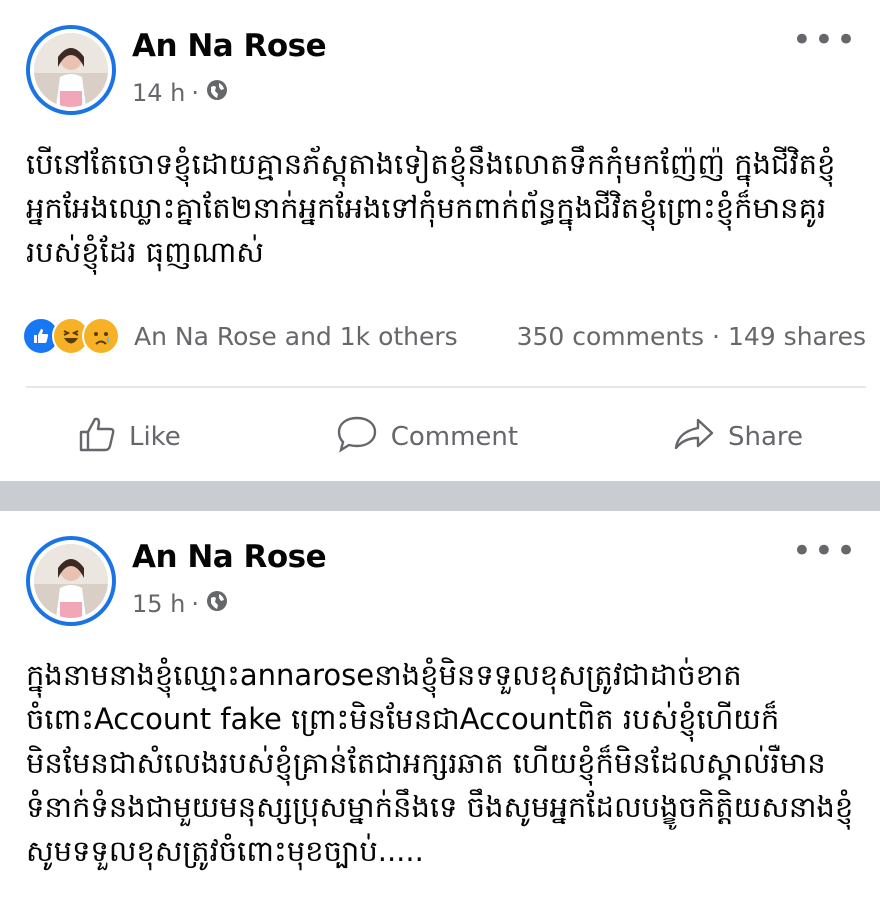  I want to click on comment-button: Comment, so click(426, 437).